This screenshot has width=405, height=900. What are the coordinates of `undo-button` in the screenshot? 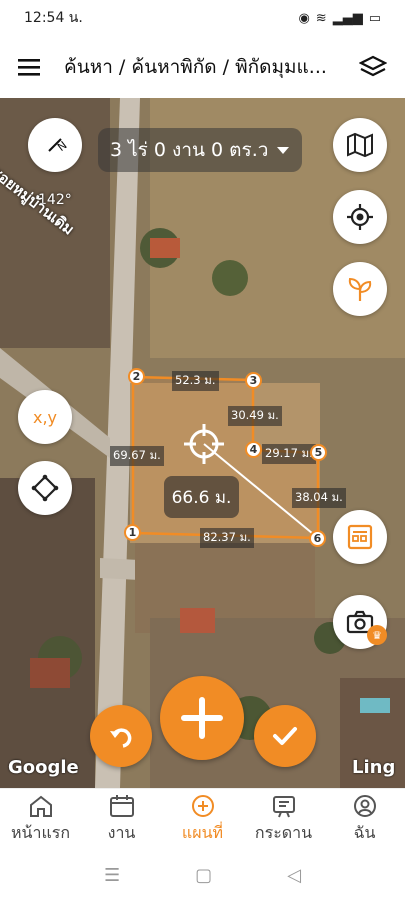 It's located at (121, 736).